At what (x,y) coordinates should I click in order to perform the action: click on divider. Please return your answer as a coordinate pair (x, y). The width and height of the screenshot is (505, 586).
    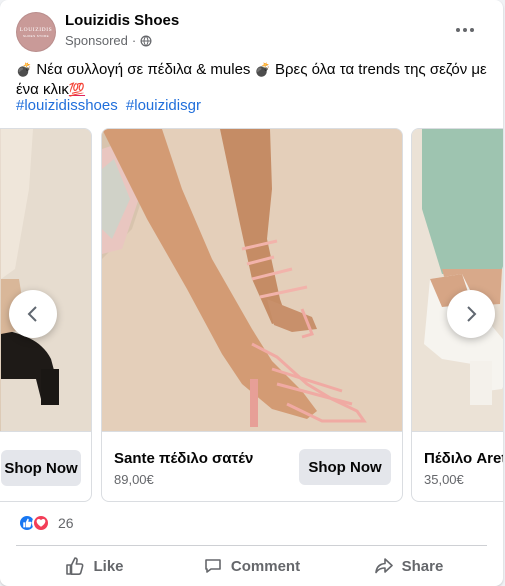
    Looking at the image, I should click on (251, 545).